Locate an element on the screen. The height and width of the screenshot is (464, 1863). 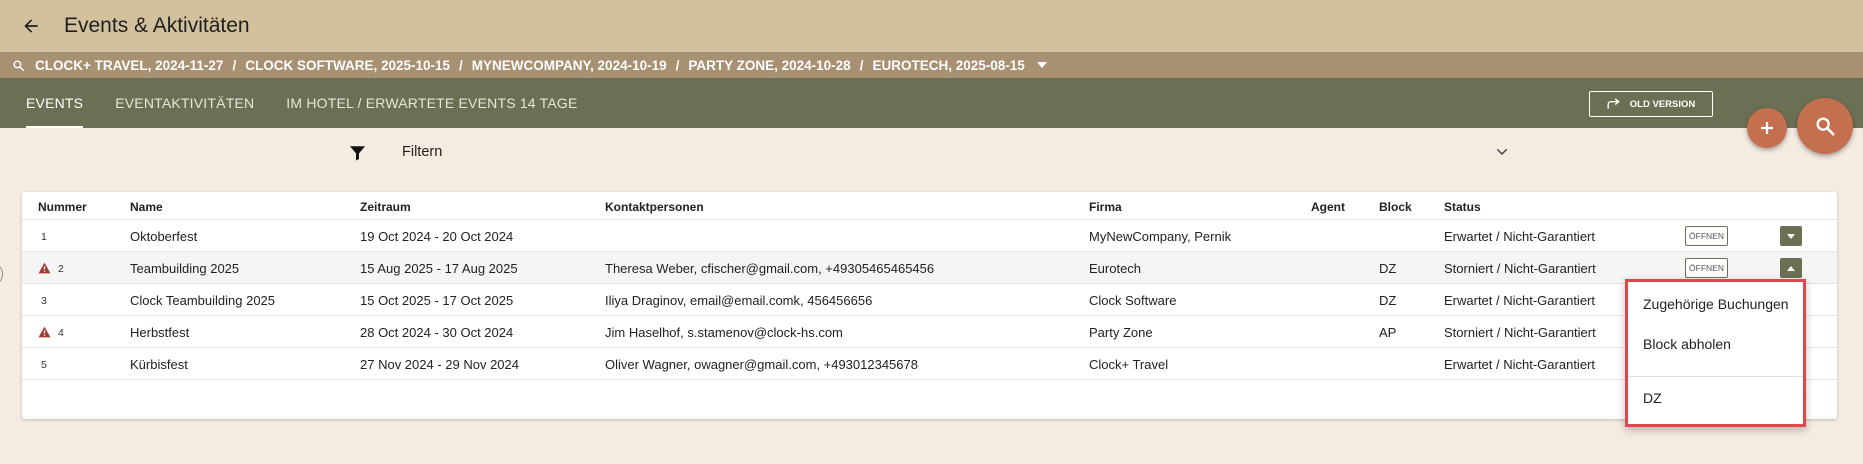
event-name: Oktoberfest is located at coordinates (164, 236).